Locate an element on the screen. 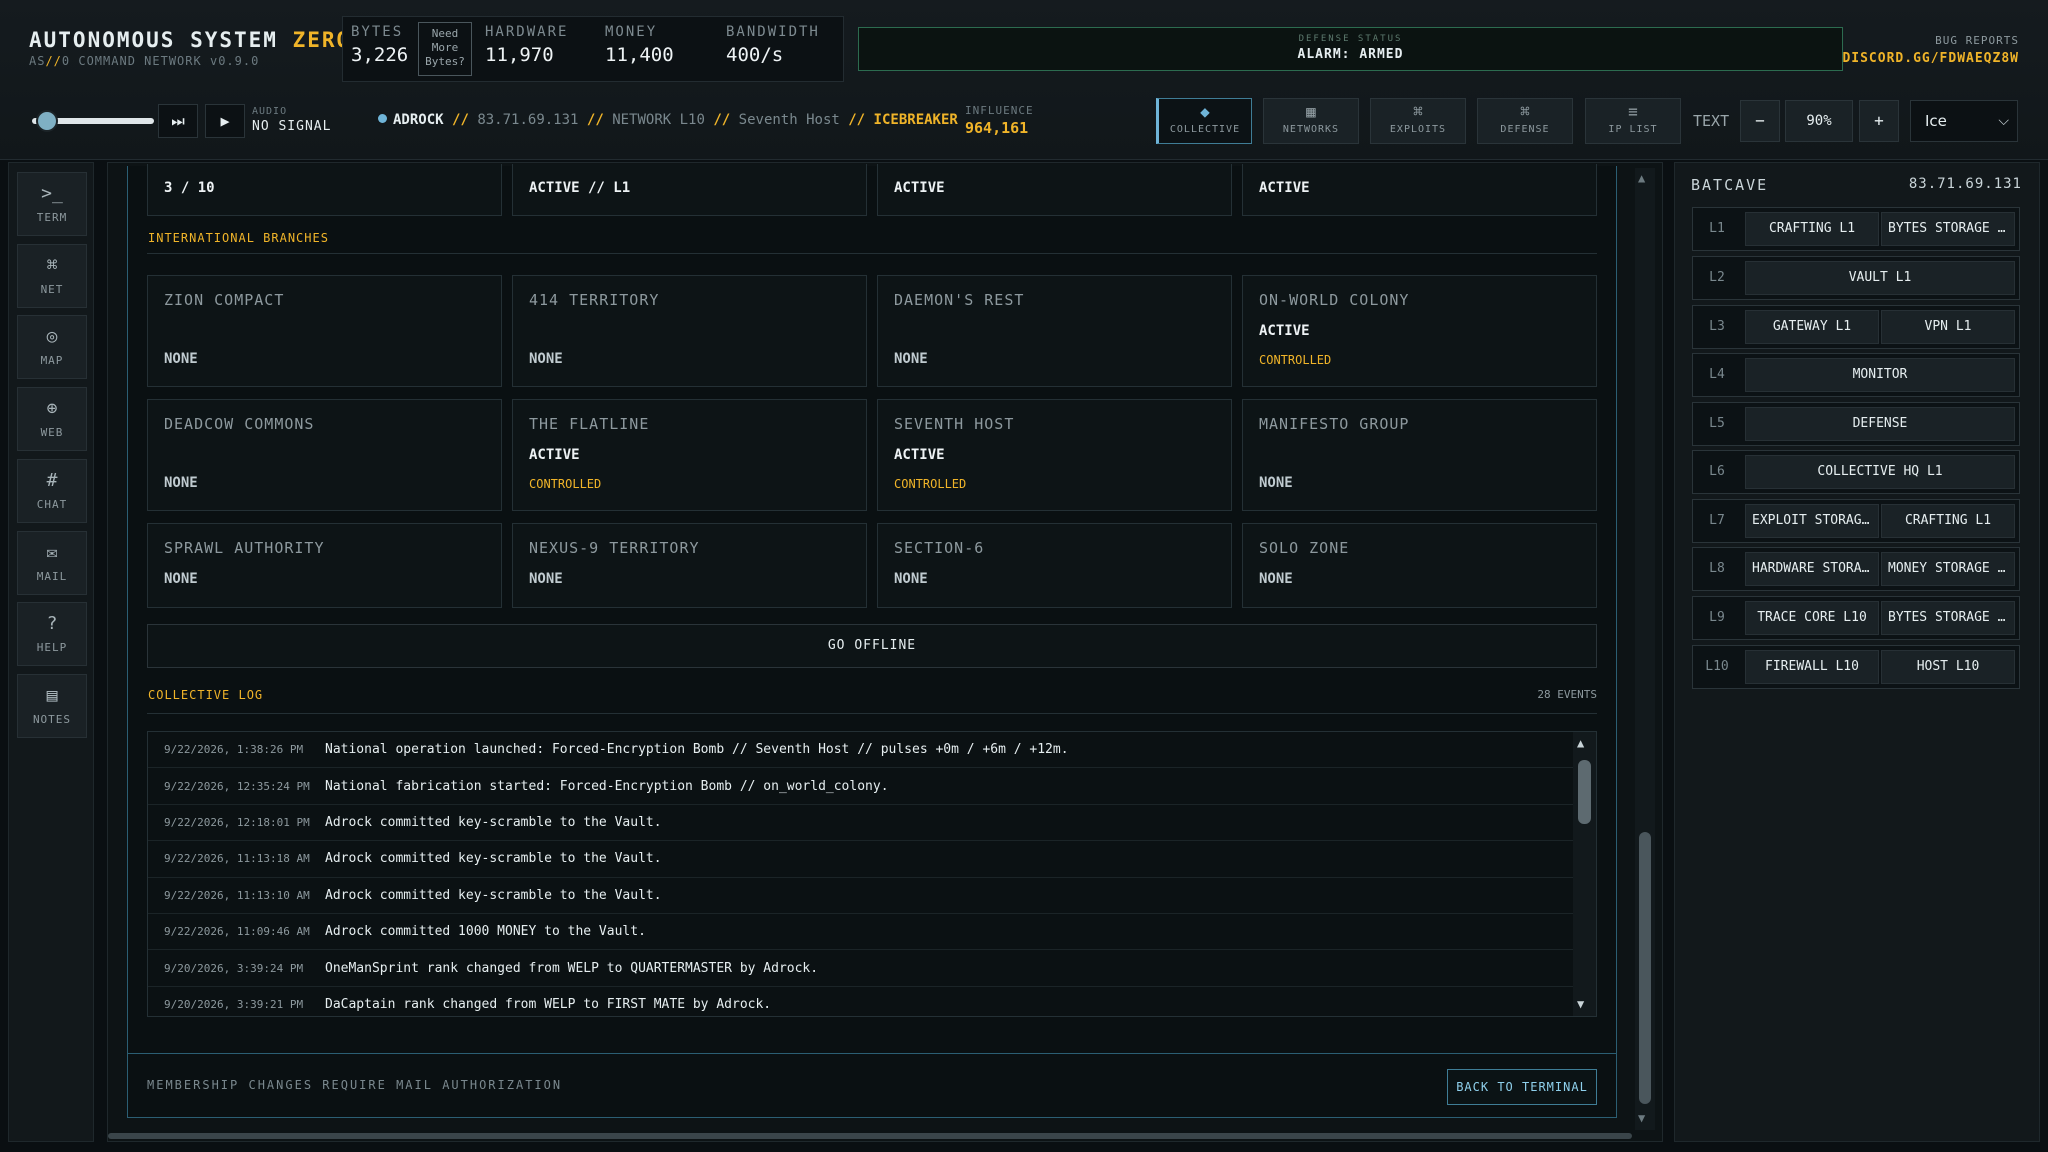 Image resolution: width=2048 pixels, height=1152 pixels. defense-status-value: ALARM: ARMED is located at coordinates (1350, 54).